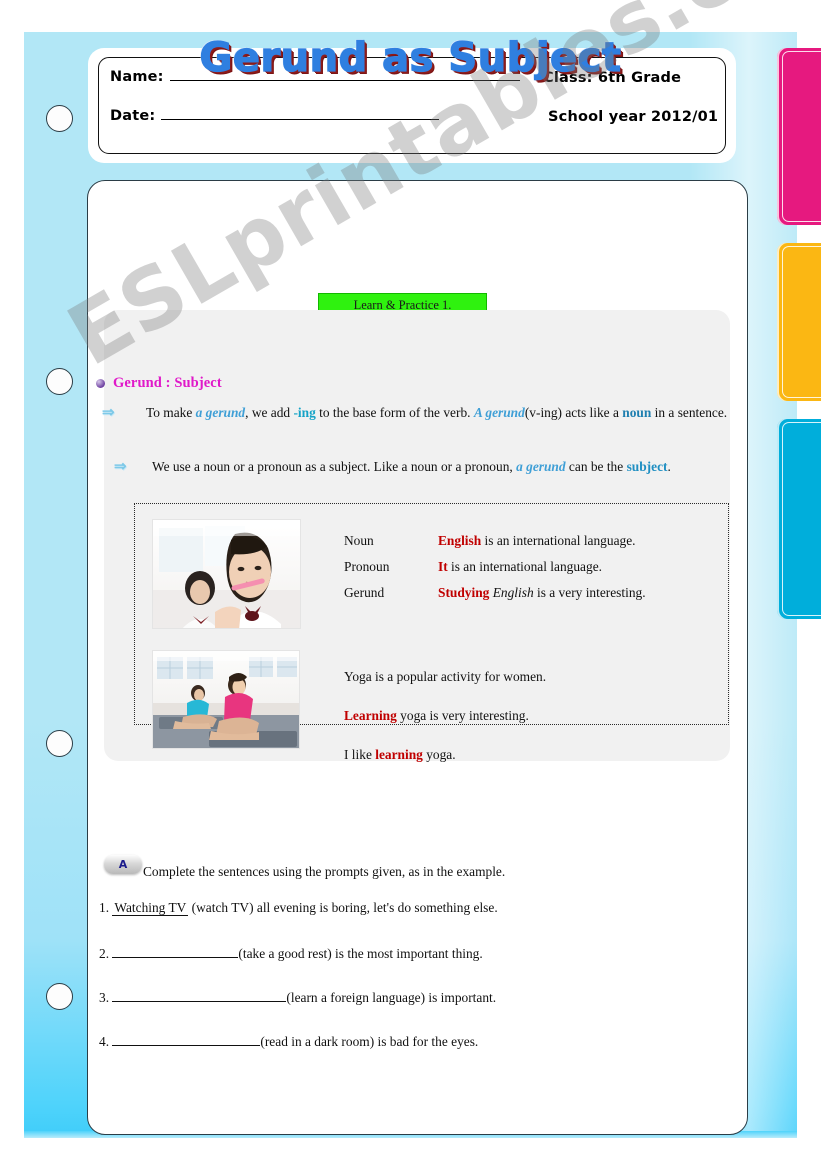 The image size is (821, 1169). Describe the element at coordinates (443, 566) in the screenshot. I see `example-highlight: It` at that location.